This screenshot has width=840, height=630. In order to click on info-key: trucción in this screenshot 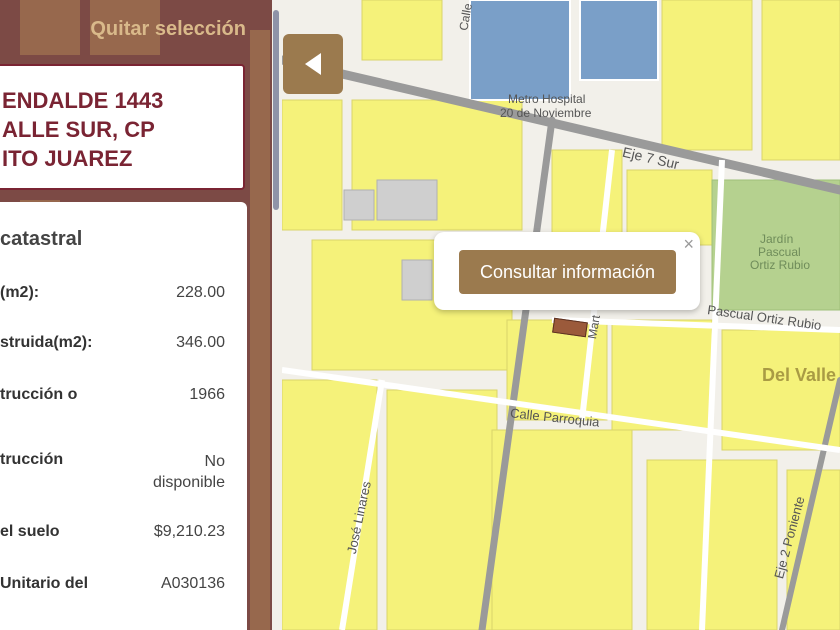, I will do `click(32, 459)`.